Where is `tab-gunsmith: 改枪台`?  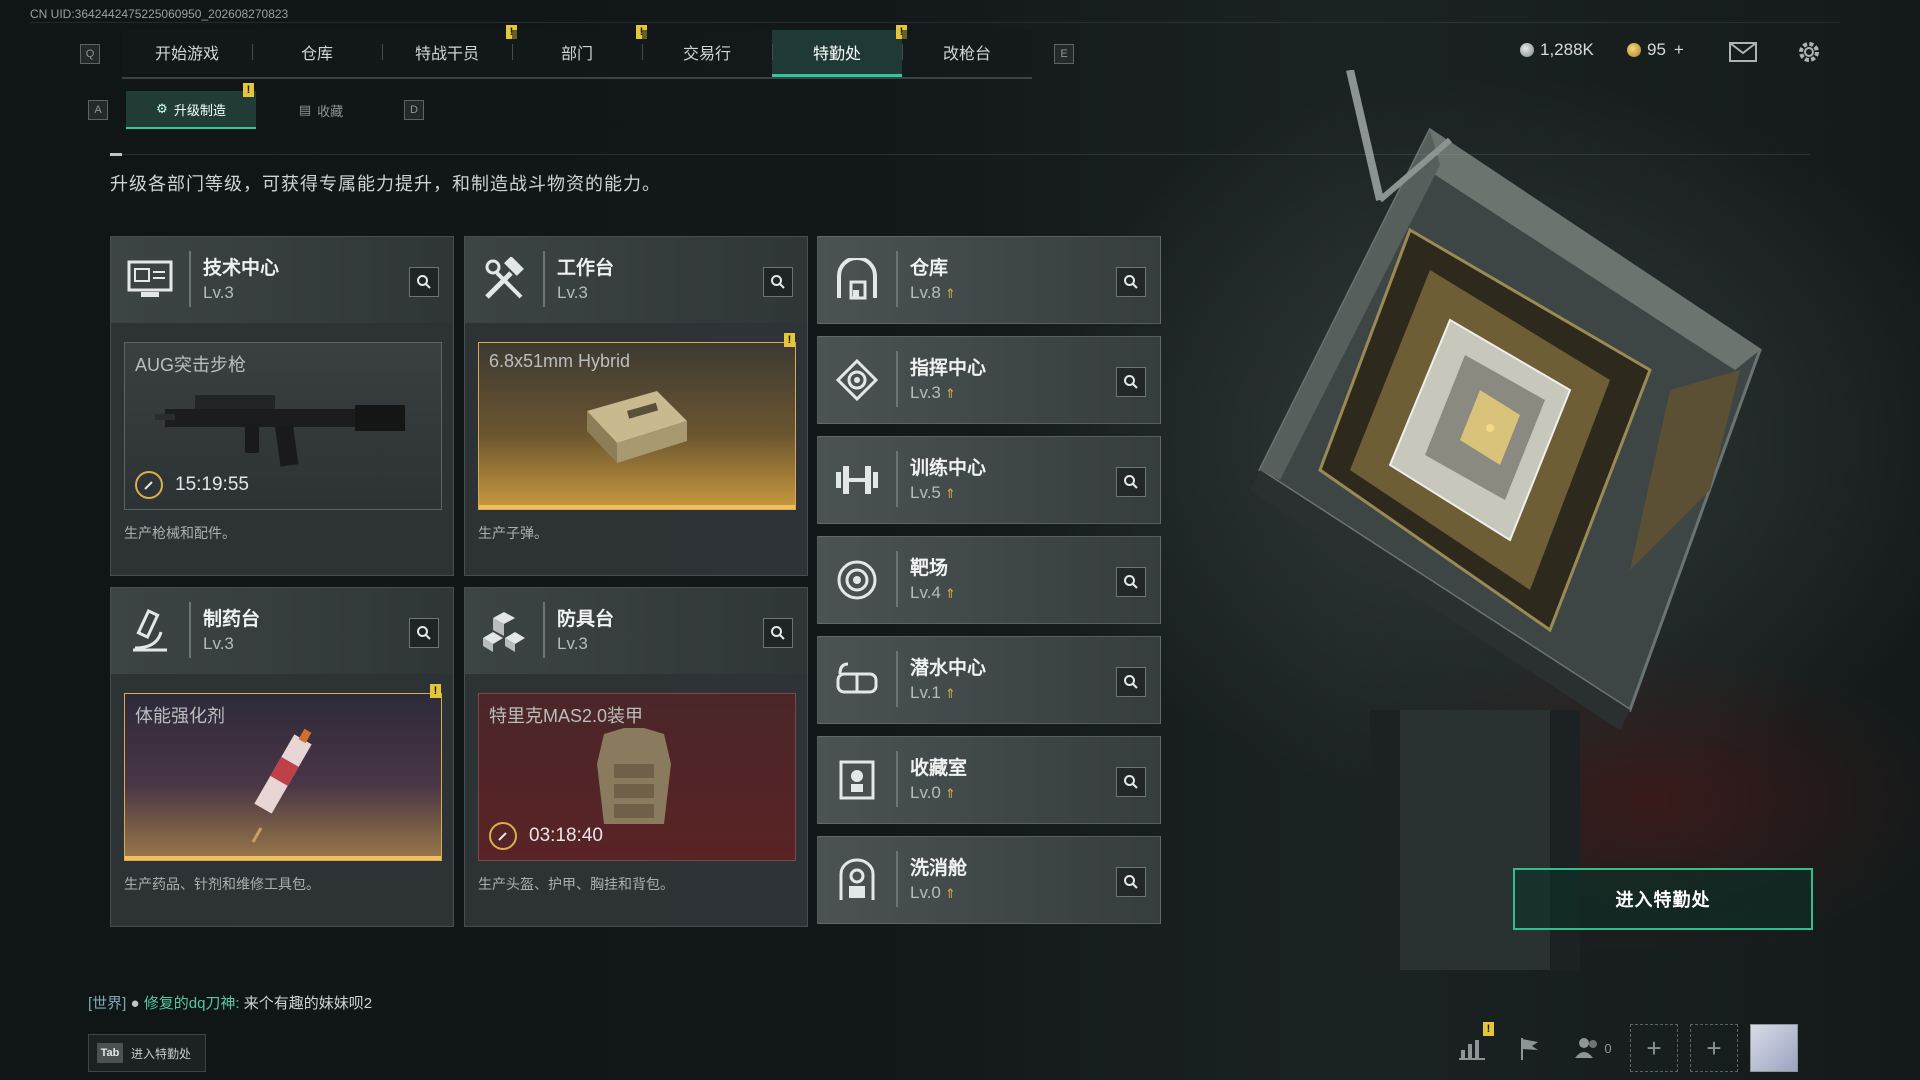 tab-gunsmith: 改枪台 is located at coordinates (967, 51).